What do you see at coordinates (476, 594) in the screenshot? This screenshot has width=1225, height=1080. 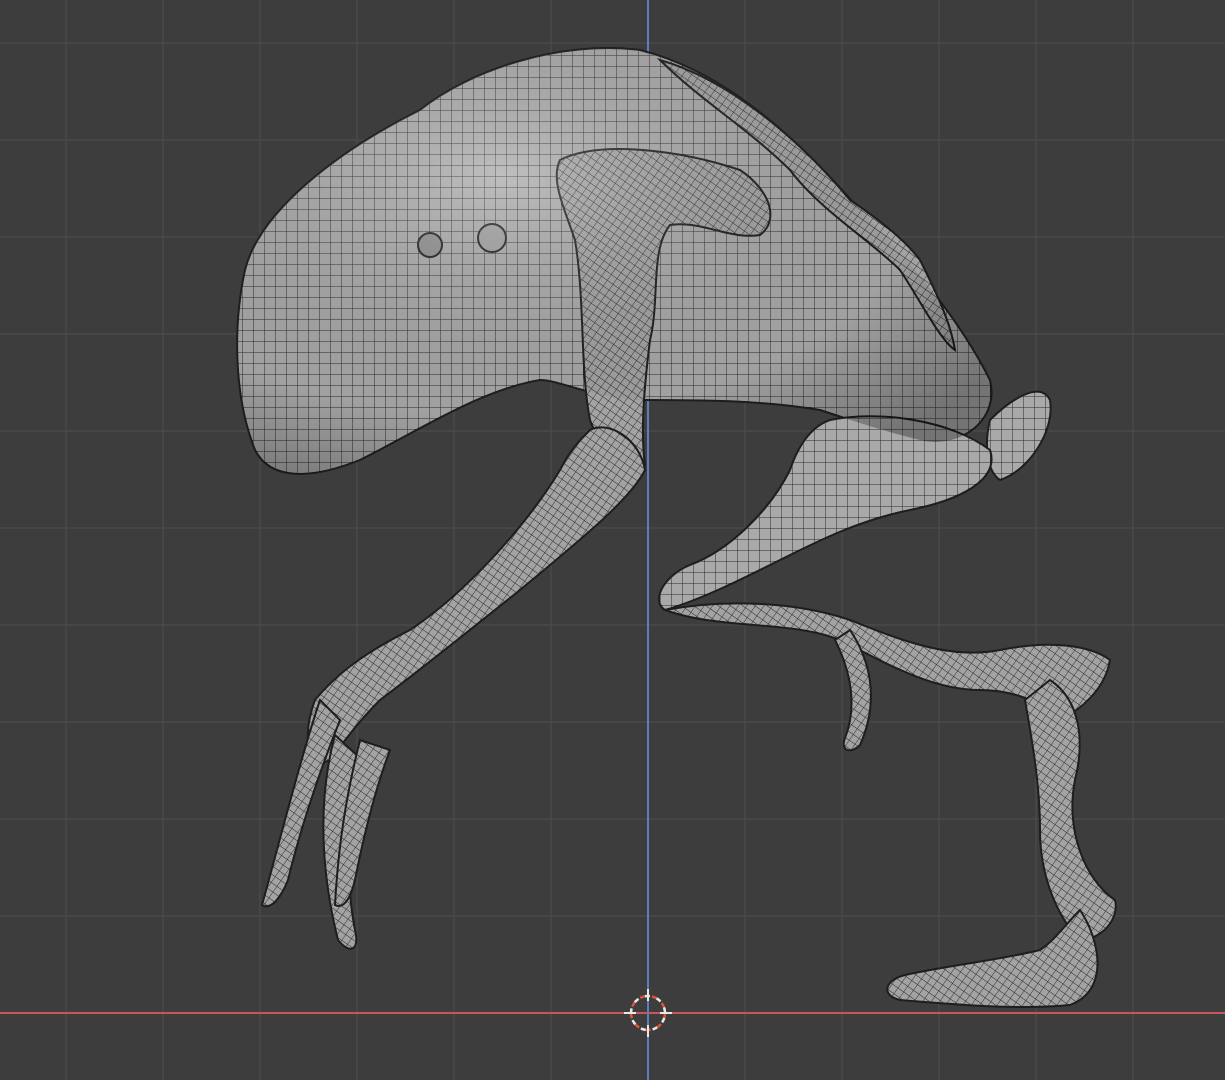 I see `mesh-forearm` at bounding box center [476, 594].